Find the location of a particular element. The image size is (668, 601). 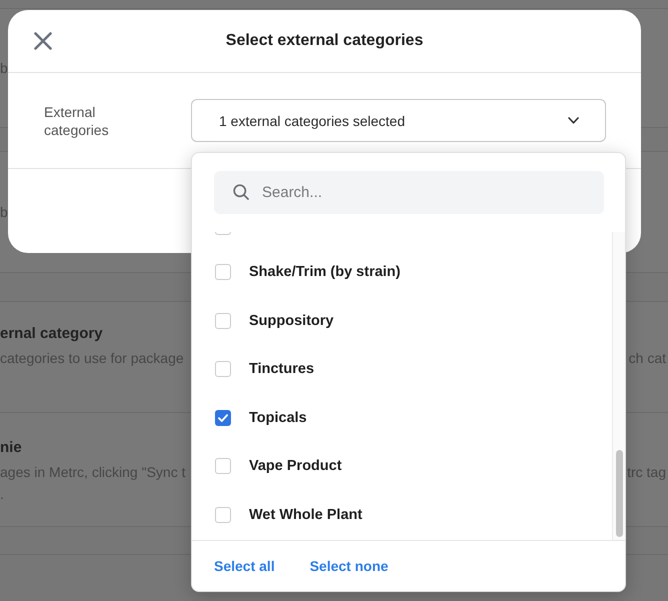

option-label: Tinctures is located at coordinates (281, 369).